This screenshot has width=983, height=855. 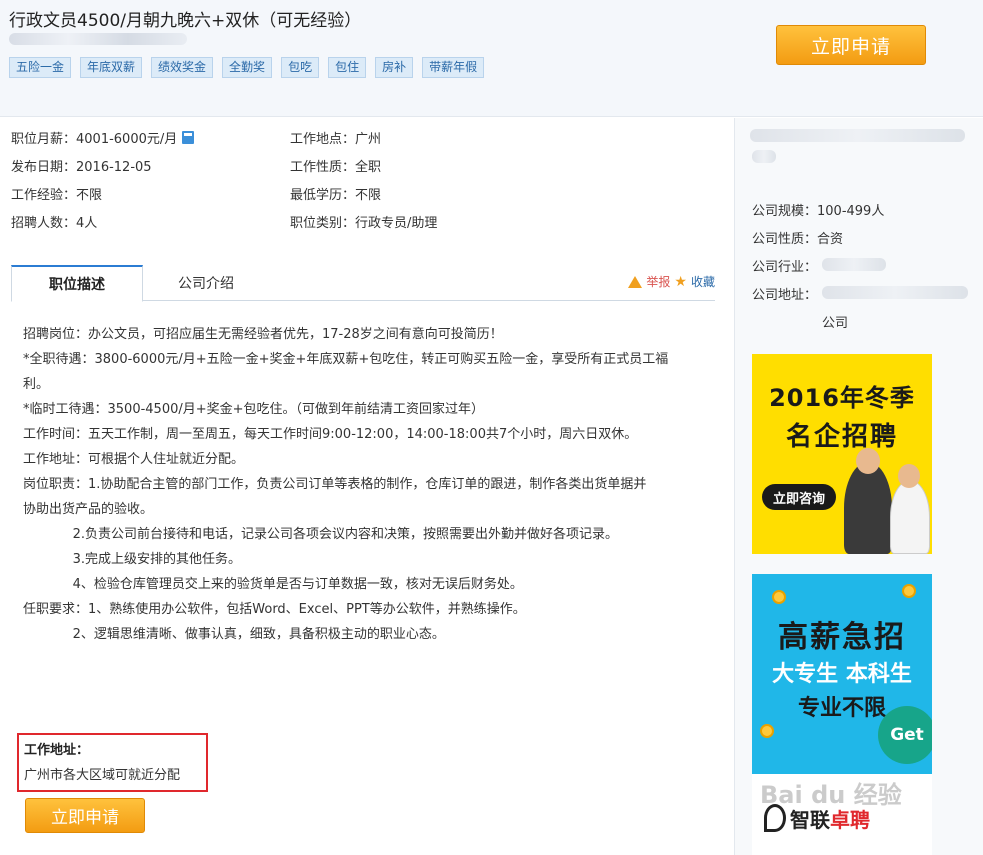 What do you see at coordinates (818, 211) in the screenshot?
I see `company-scale: 公司规模：100-499人` at bounding box center [818, 211].